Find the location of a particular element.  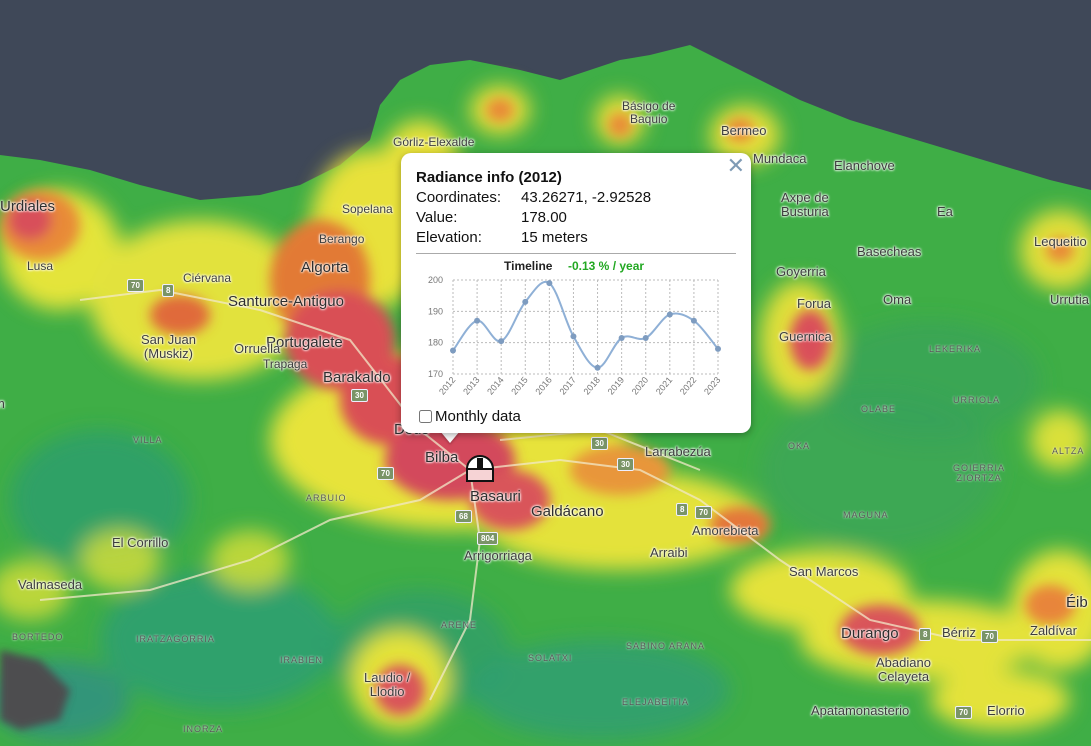

place-label: Arraibi is located at coordinates (669, 552).